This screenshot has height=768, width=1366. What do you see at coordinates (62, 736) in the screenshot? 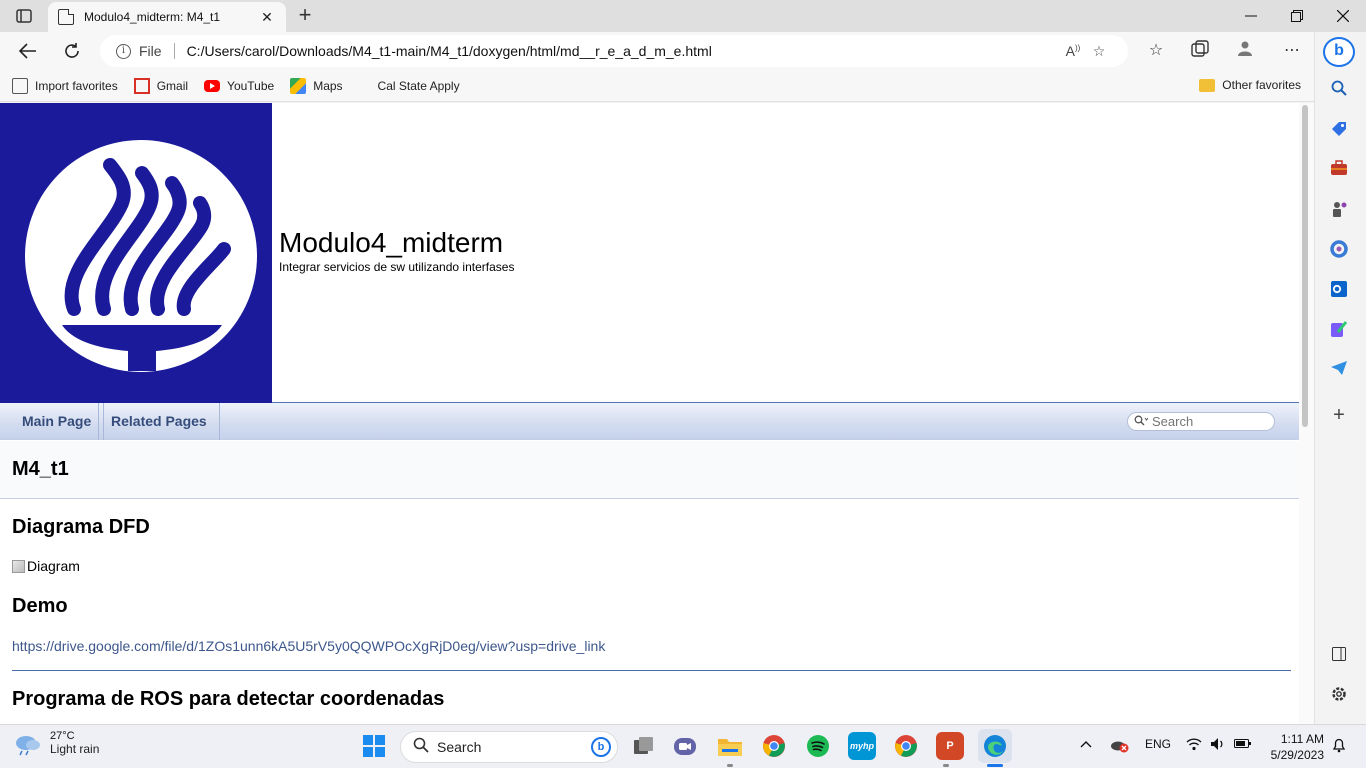
I see `weather-temperature: 27°C` at bounding box center [62, 736].